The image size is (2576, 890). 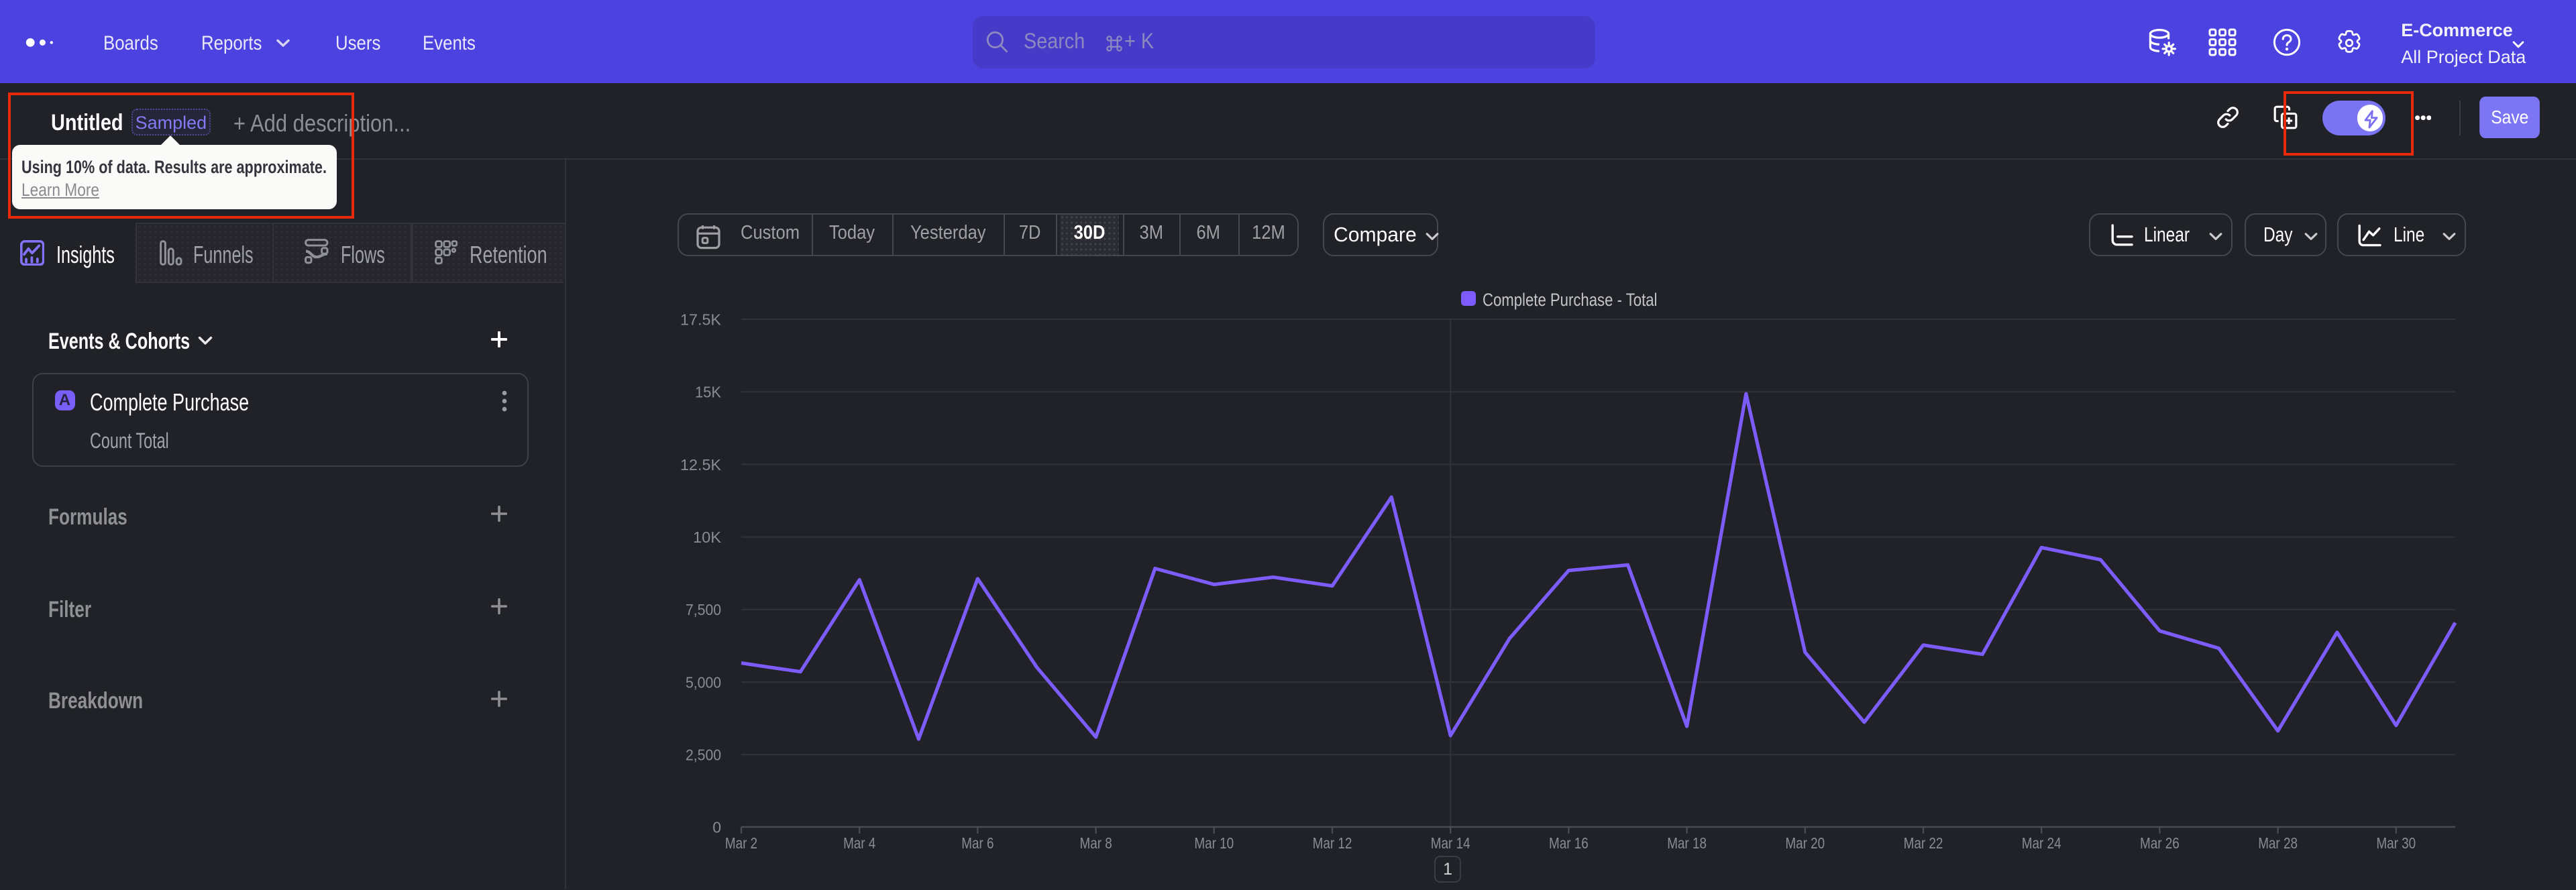 I want to click on svg-text: 15K, so click(x=708, y=392).